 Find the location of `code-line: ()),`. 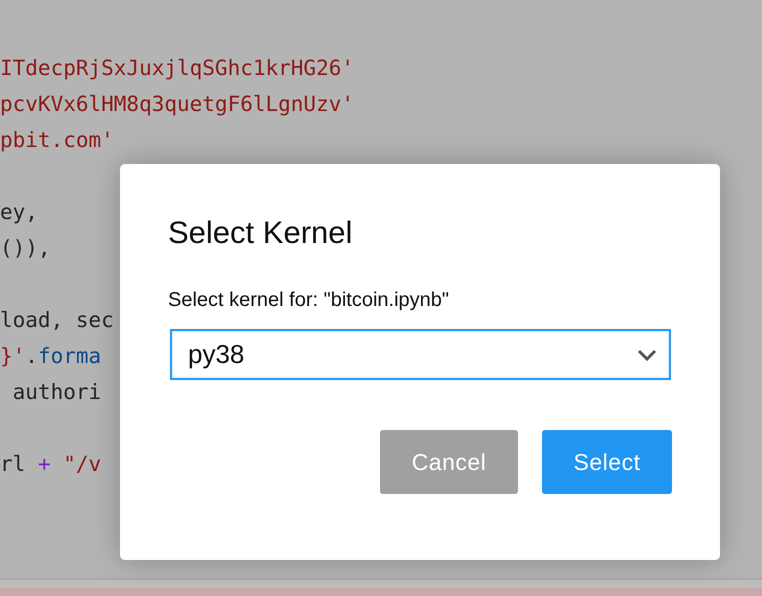

code-line: ()), is located at coordinates (25, 248).